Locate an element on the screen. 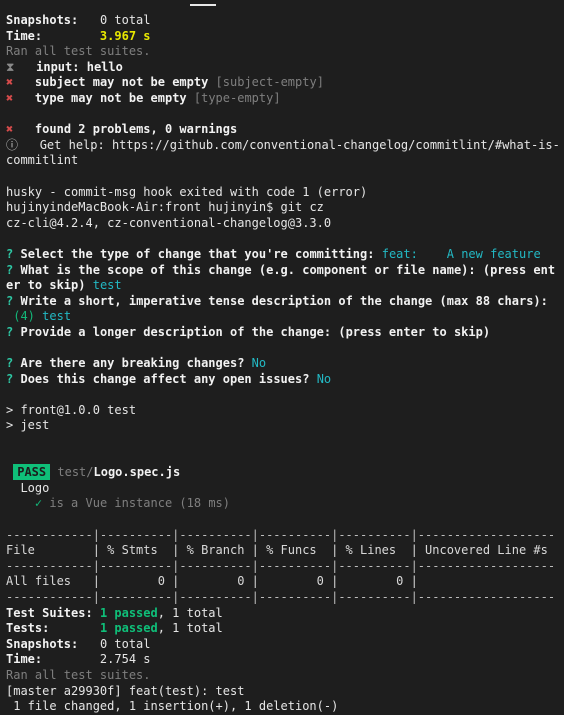 This screenshot has height=715, width=564. time-line-top: Time: 3.967 s is located at coordinates (282, 37).